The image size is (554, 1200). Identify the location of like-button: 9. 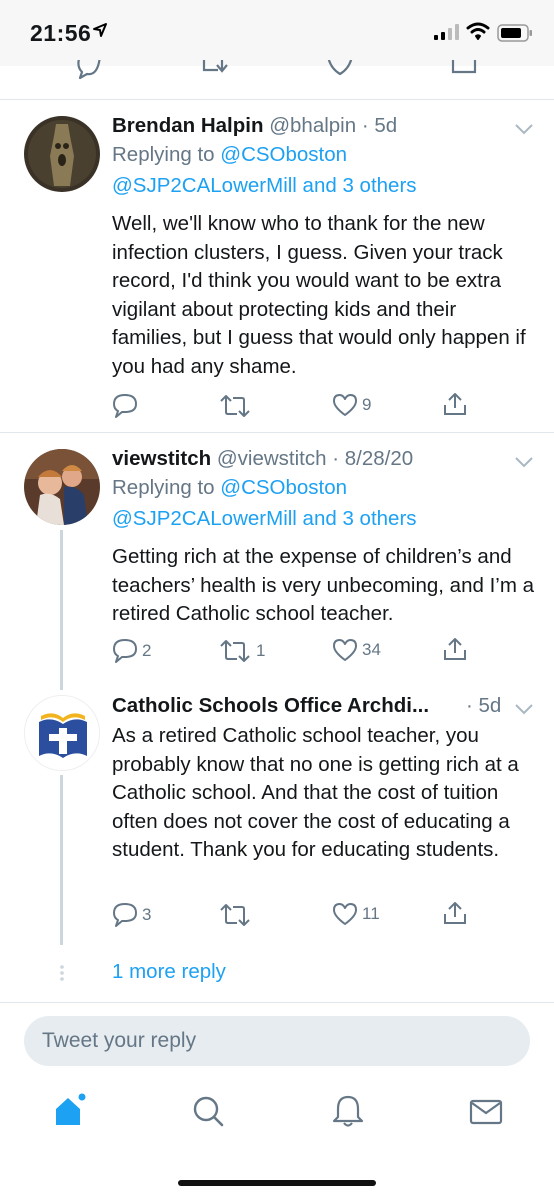
(351, 405).